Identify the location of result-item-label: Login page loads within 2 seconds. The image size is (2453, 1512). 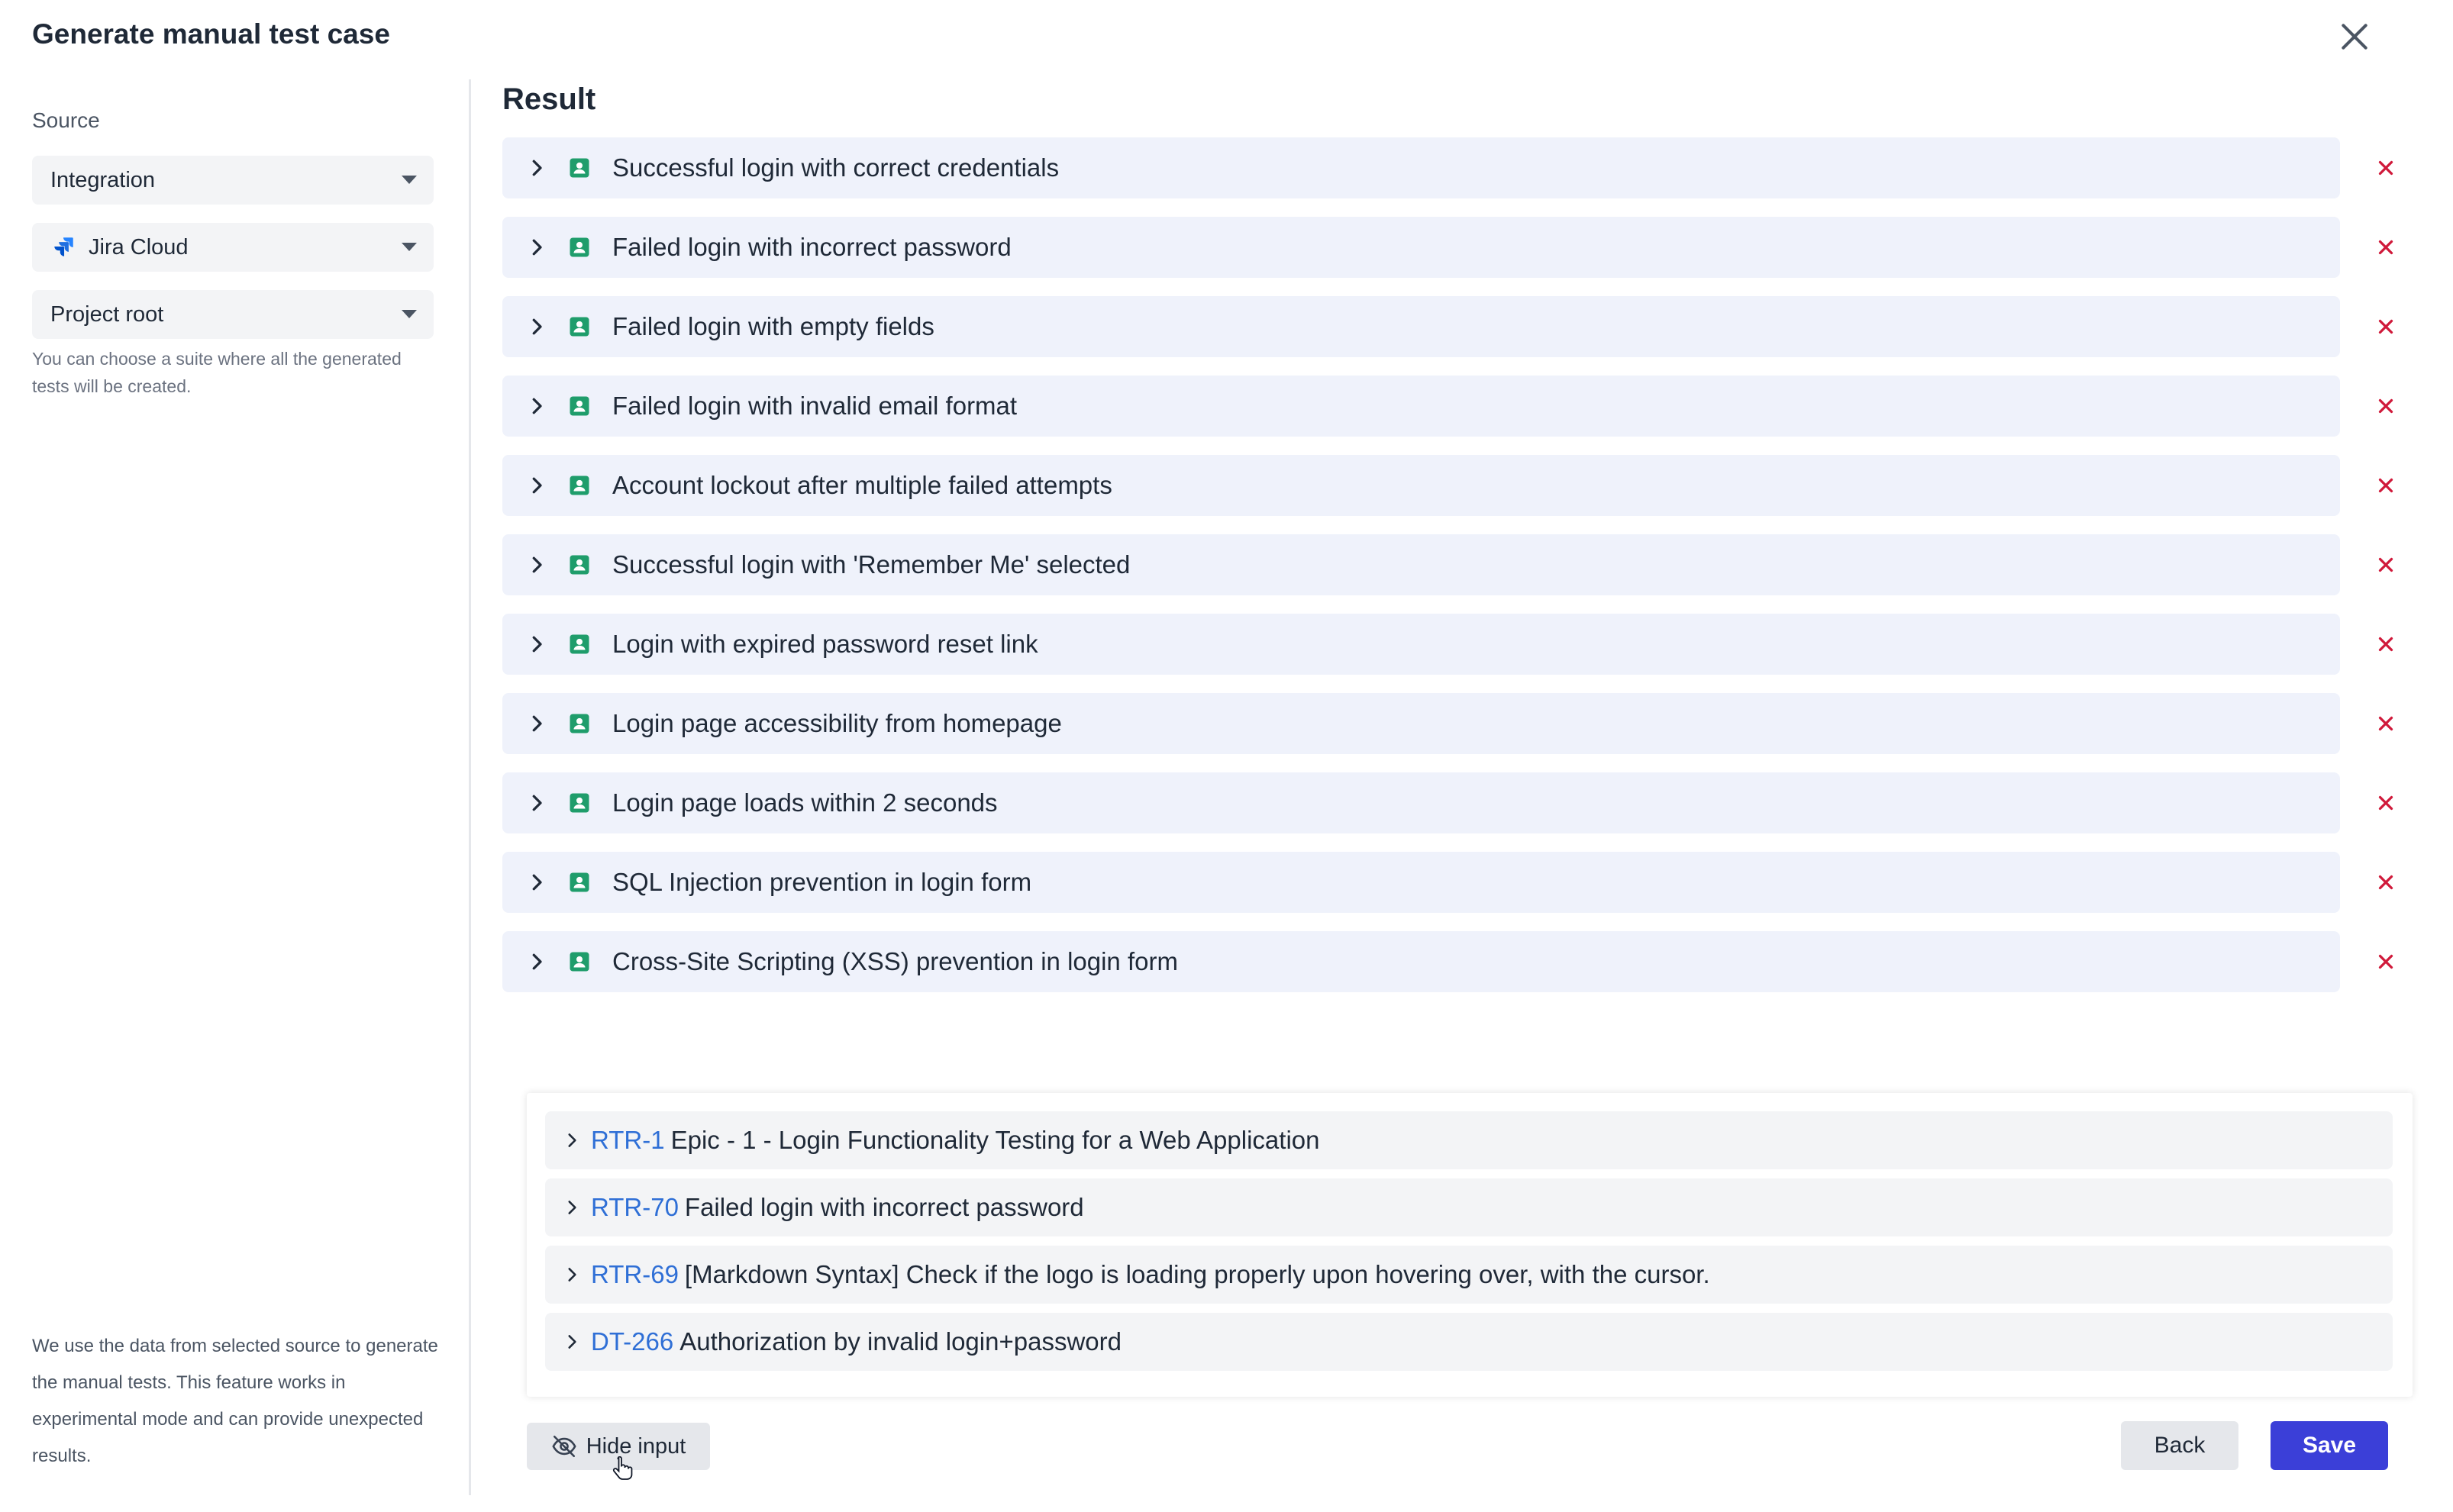
(805, 802).